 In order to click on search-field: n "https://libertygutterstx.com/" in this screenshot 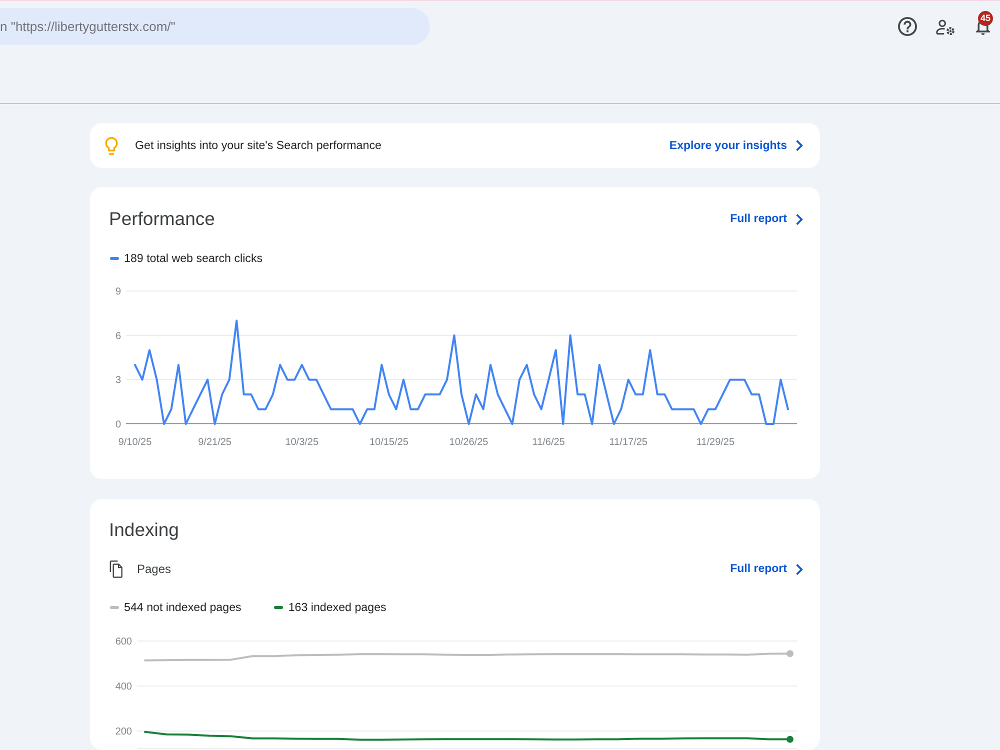, I will do `click(215, 26)`.